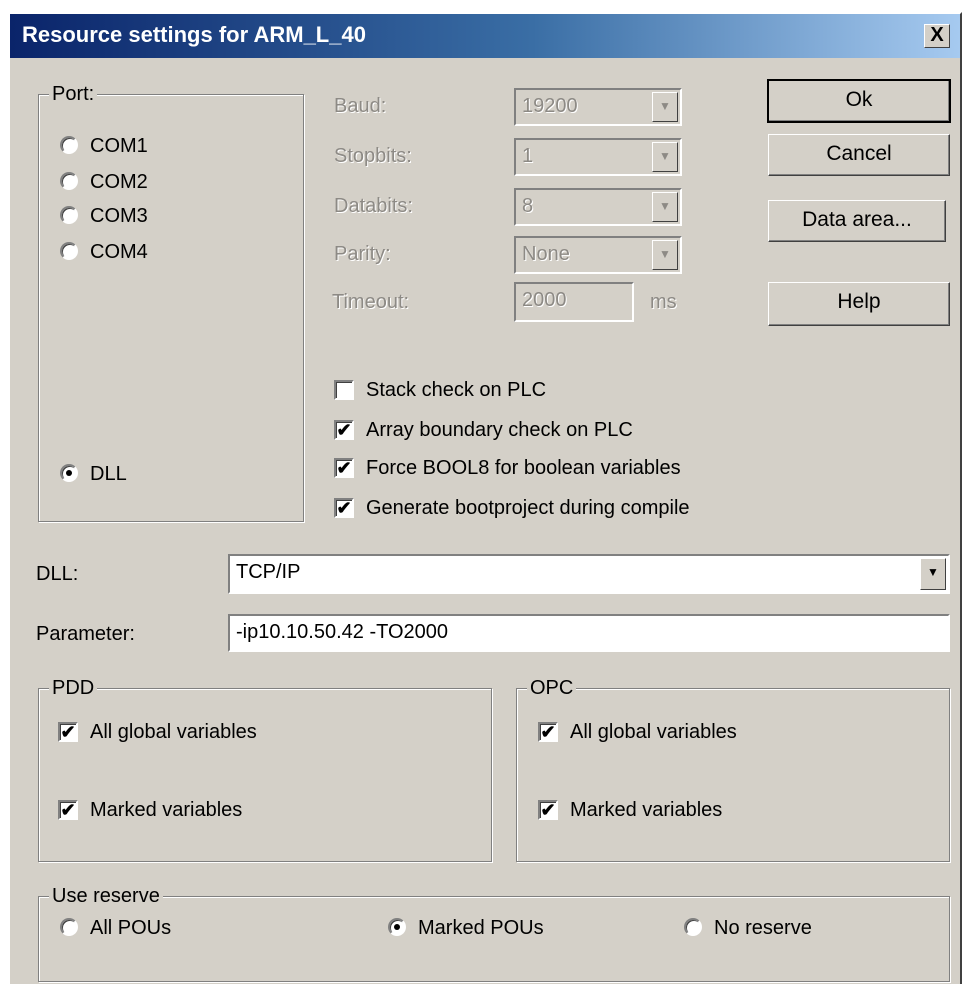 The image size is (964, 984). I want to click on radio-all-pous-label: All POUs, so click(131, 928).